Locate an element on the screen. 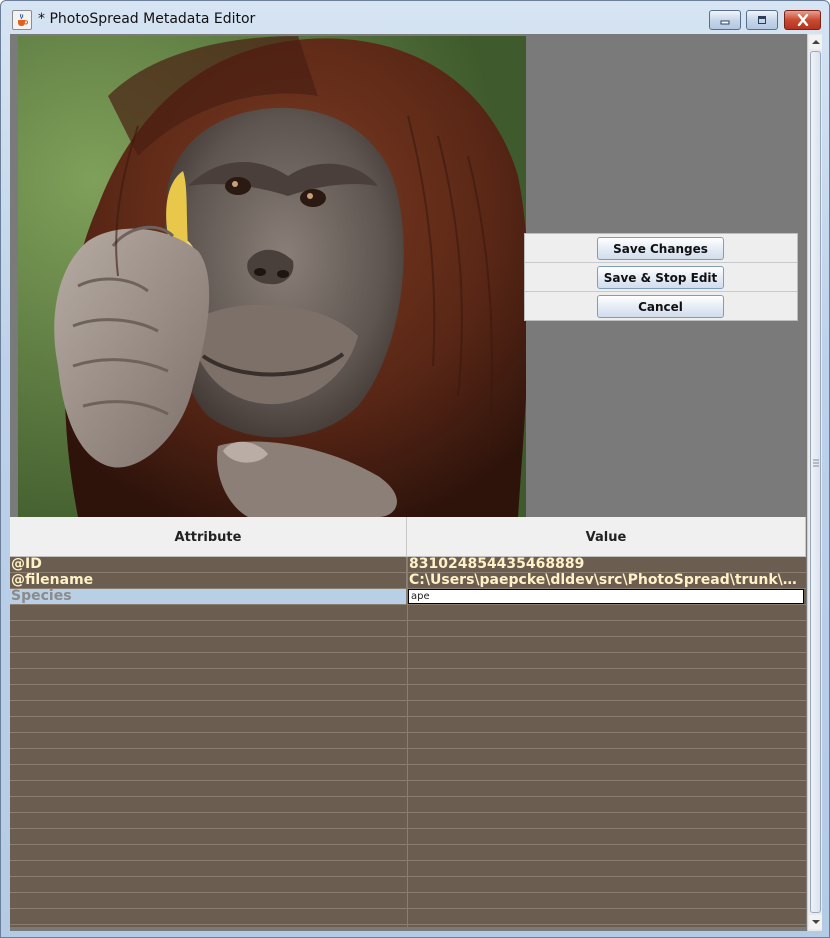 The height and width of the screenshot is (938, 830). close-icon is located at coordinates (802, 20).